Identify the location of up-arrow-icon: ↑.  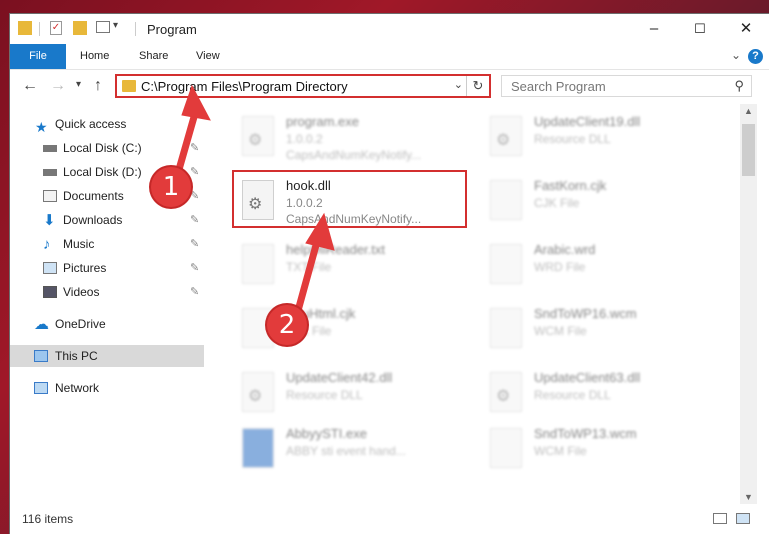
(98, 86).